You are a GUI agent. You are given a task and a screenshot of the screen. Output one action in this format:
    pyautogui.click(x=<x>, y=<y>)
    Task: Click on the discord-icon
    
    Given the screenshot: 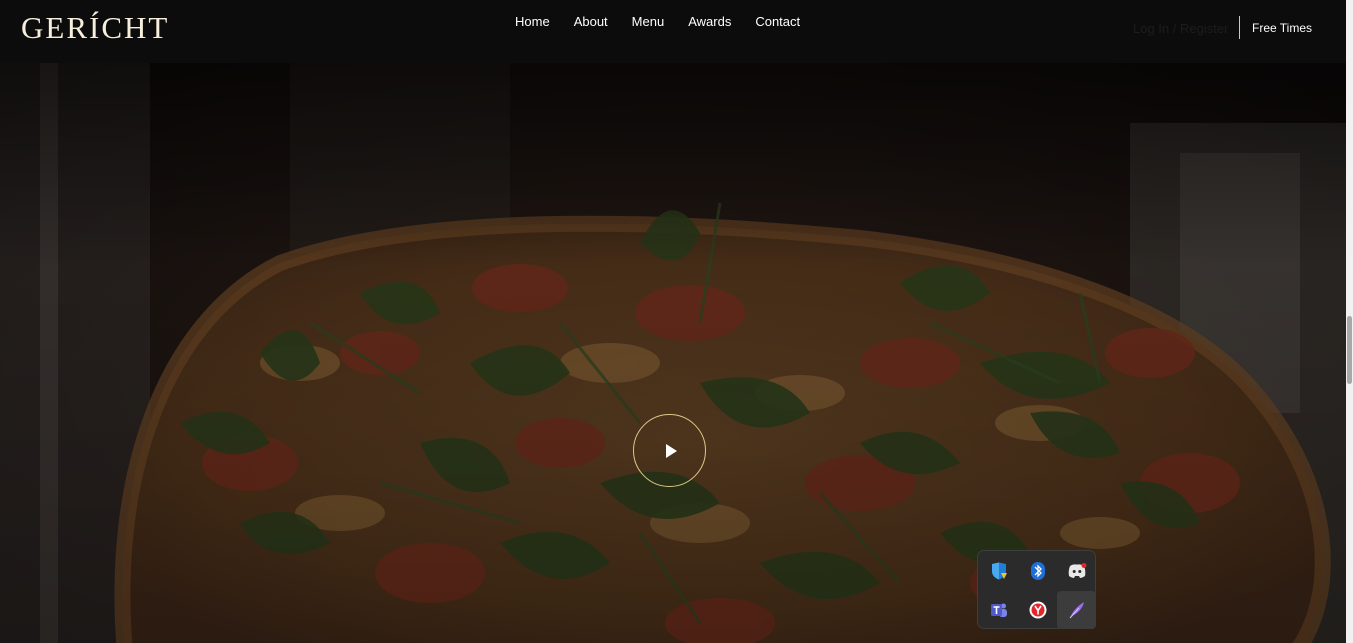 What is the action you would take?
    pyautogui.click(x=1076, y=571)
    